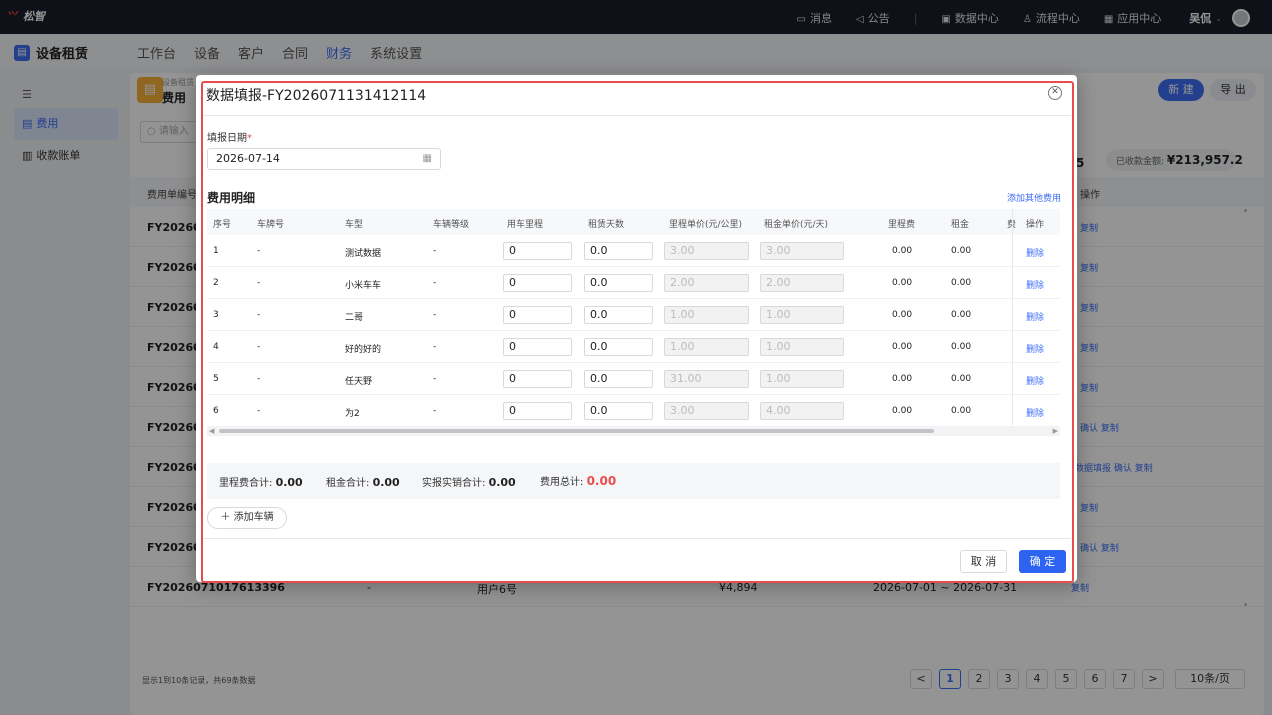 Image resolution: width=1272 pixels, height=715 pixels. Describe the element at coordinates (1055, 93) in the screenshot. I see `close-icon: ✕` at that location.